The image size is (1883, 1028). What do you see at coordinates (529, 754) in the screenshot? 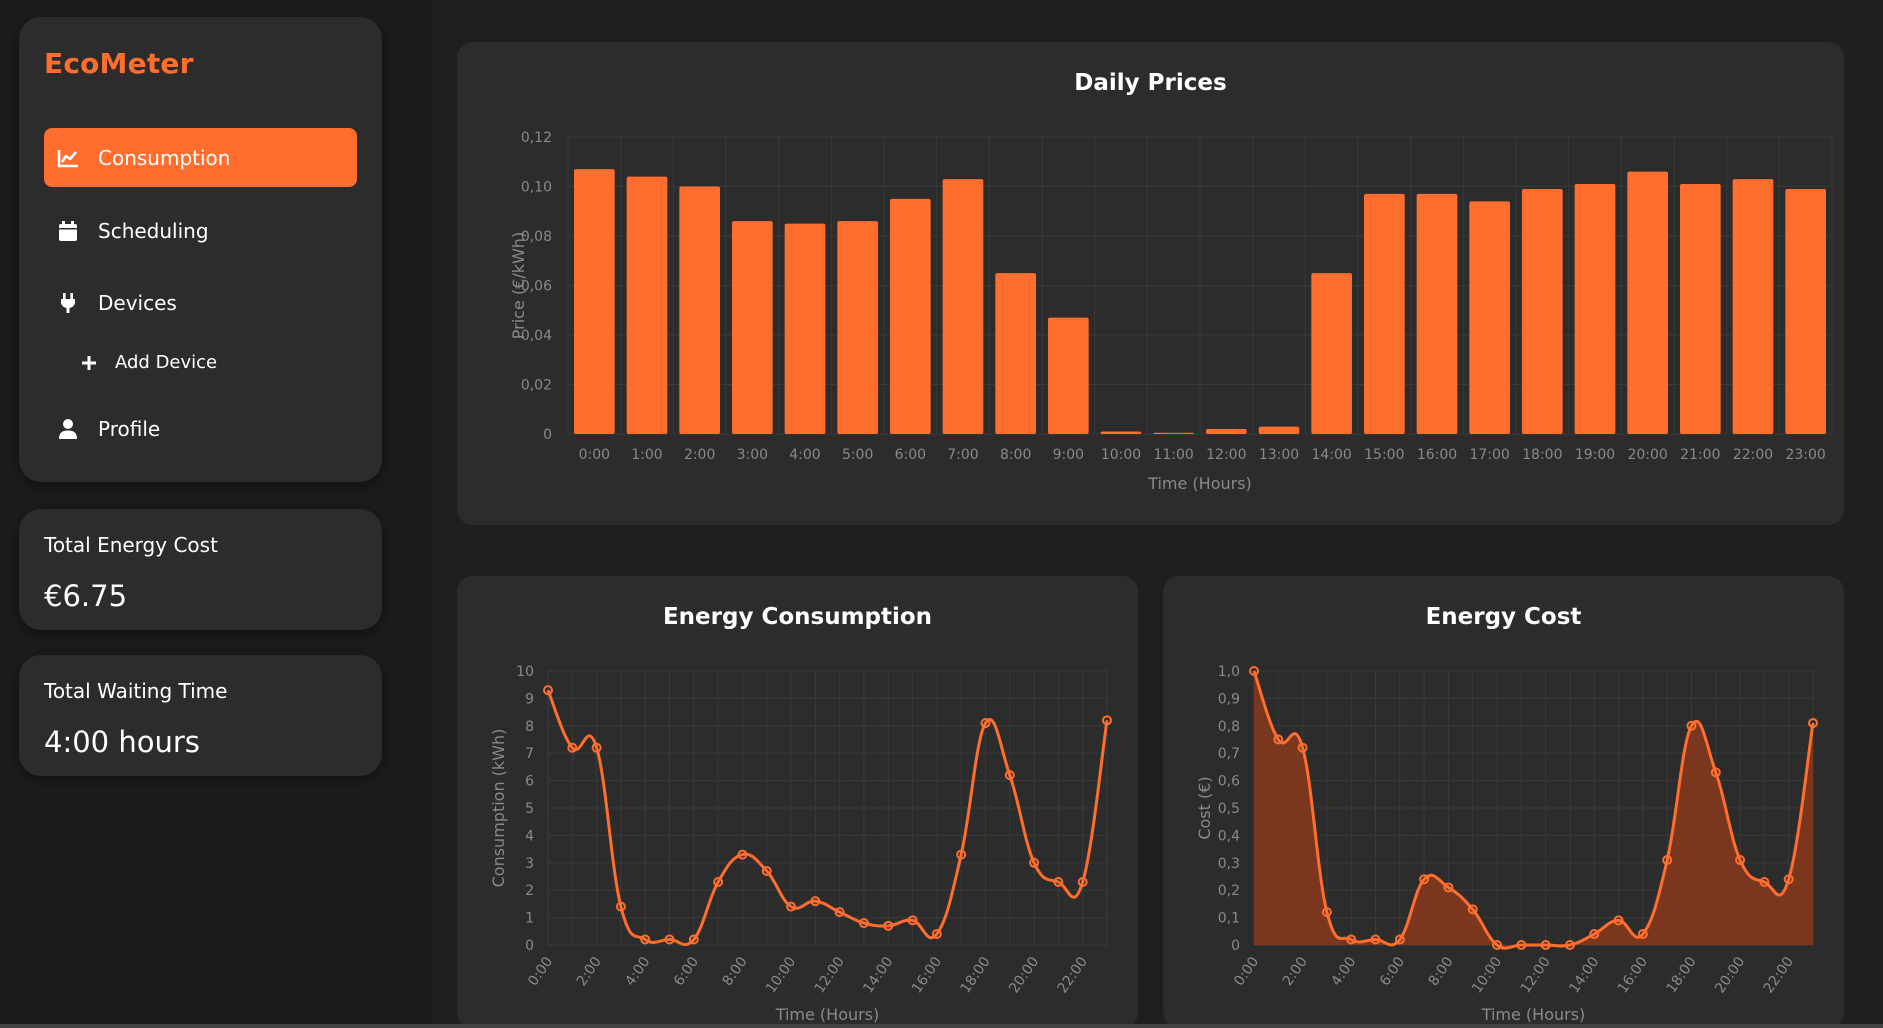
I see `y-tick-label: 7` at bounding box center [529, 754].